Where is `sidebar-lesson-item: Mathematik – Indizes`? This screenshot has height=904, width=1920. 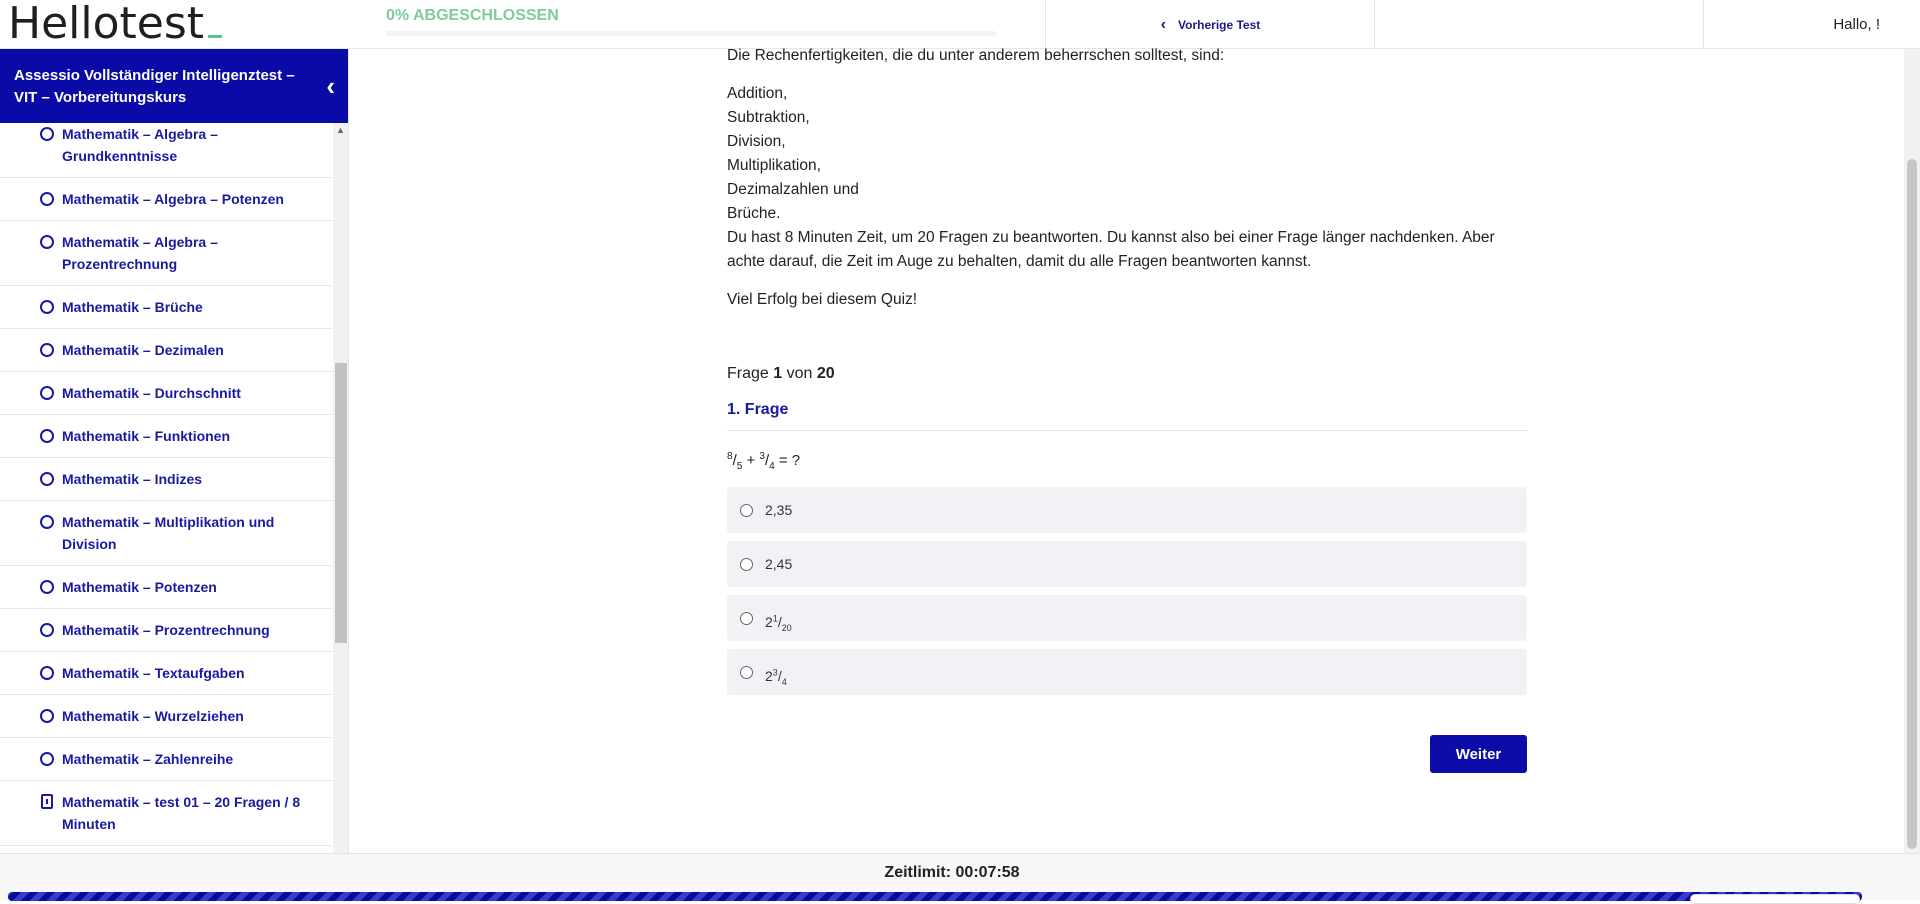
sidebar-lesson-item: Mathematik – Indizes is located at coordinates (166, 479).